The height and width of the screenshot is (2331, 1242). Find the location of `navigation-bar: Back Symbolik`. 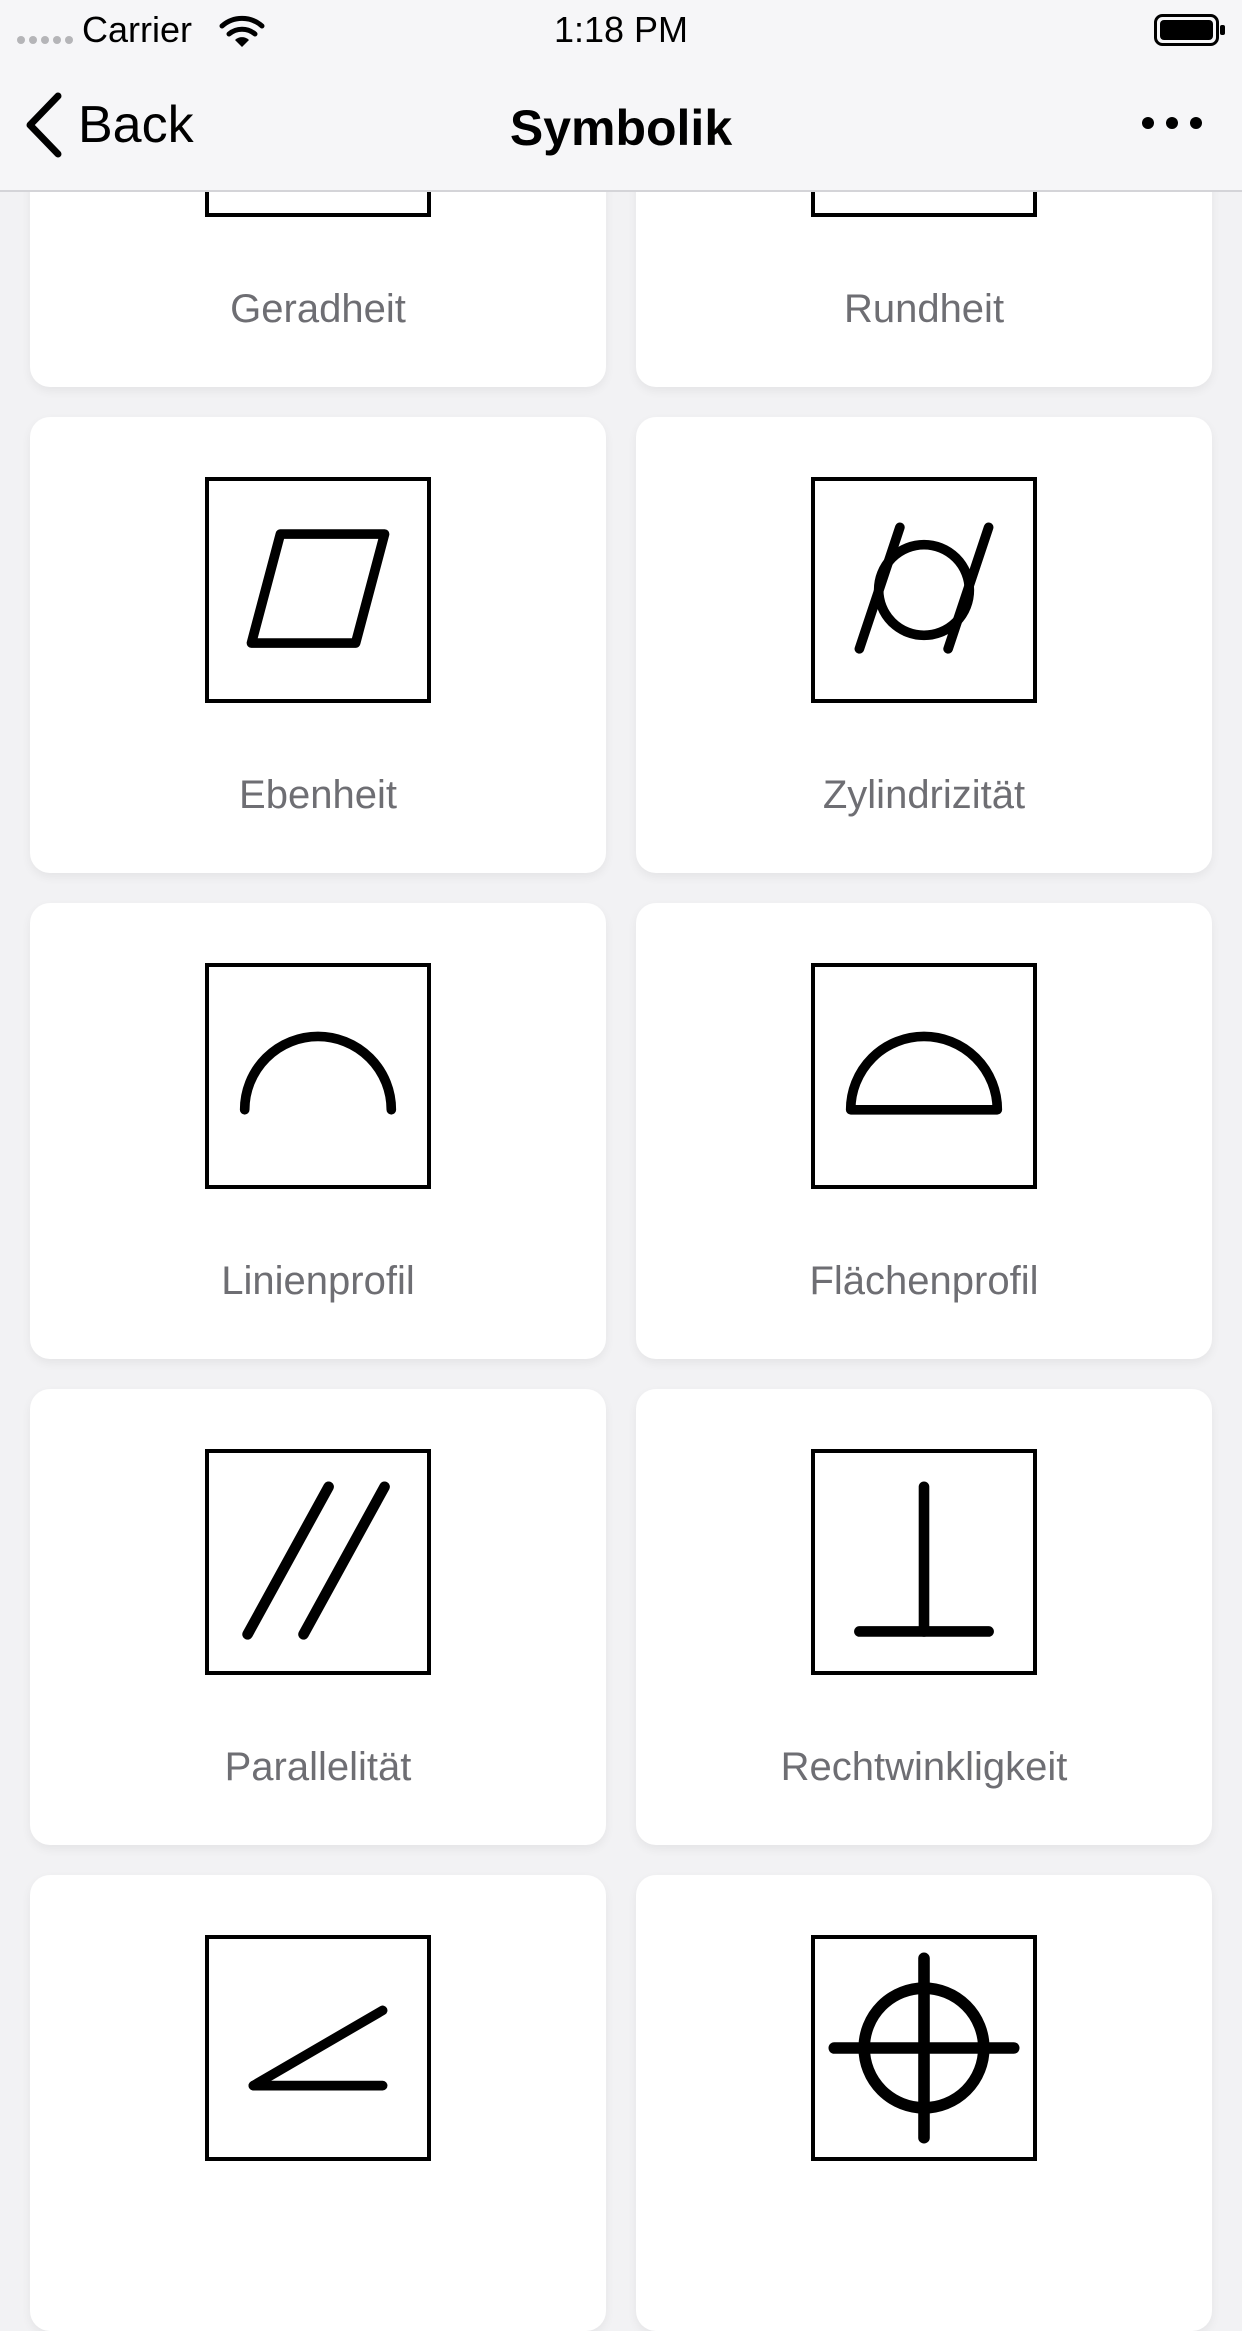

navigation-bar: Back Symbolik is located at coordinates (621, 126).